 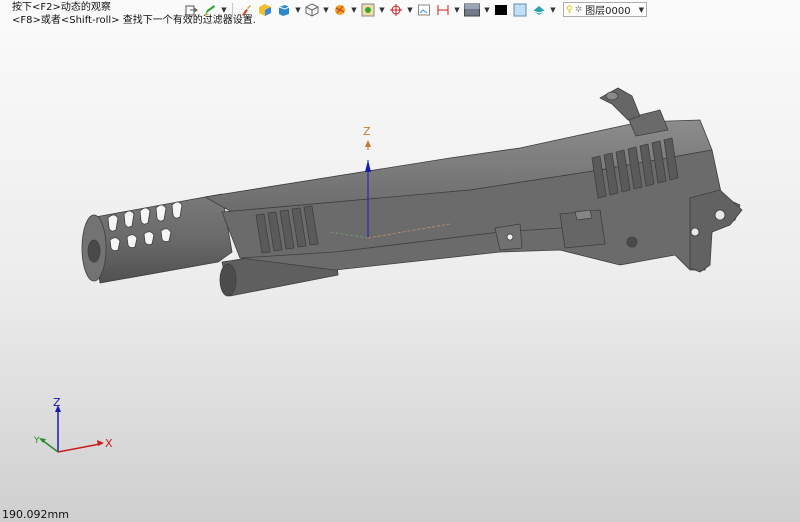 What do you see at coordinates (94, 251) in the screenshot?
I see `muzzle-bore` at bounding box center [94, 251].